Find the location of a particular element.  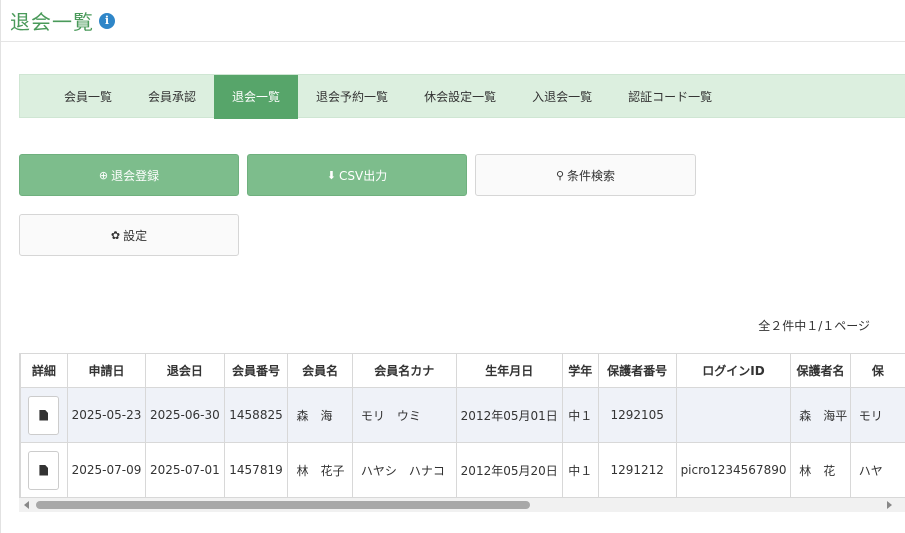

condition-search-label: 条件検索 is located at coordinates (591, 175).